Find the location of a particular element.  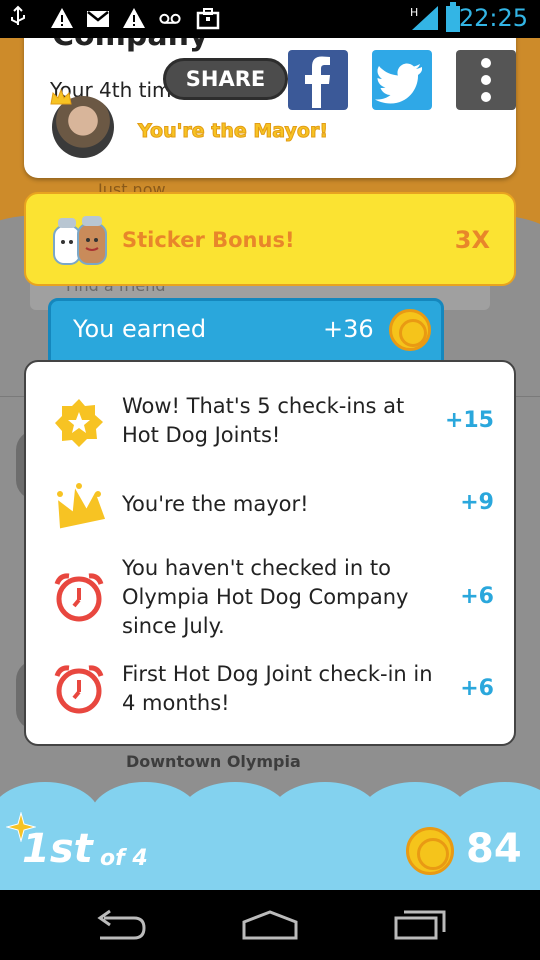

usb-icon is located at coordinates (18, 18).